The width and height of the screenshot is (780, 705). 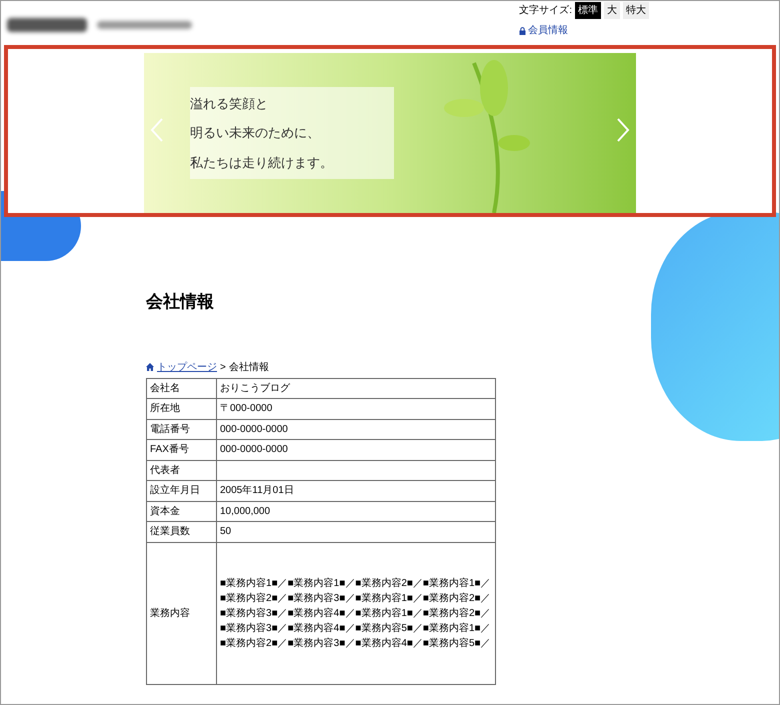 I want to click on page-title: 会社情報, so click(x=180, y=302).